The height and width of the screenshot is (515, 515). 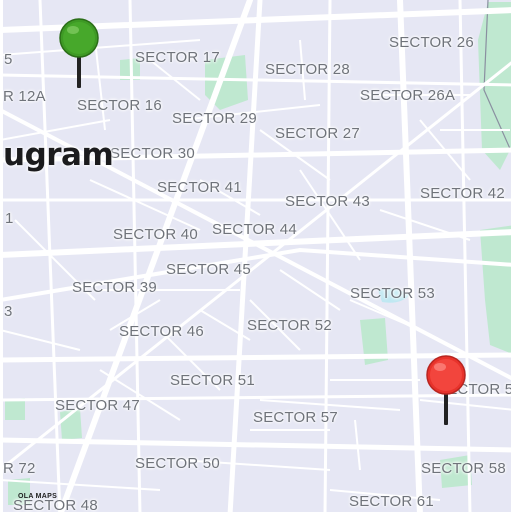 I want to click on sector-label: SECTOR 44, so click(x=254, y=229).